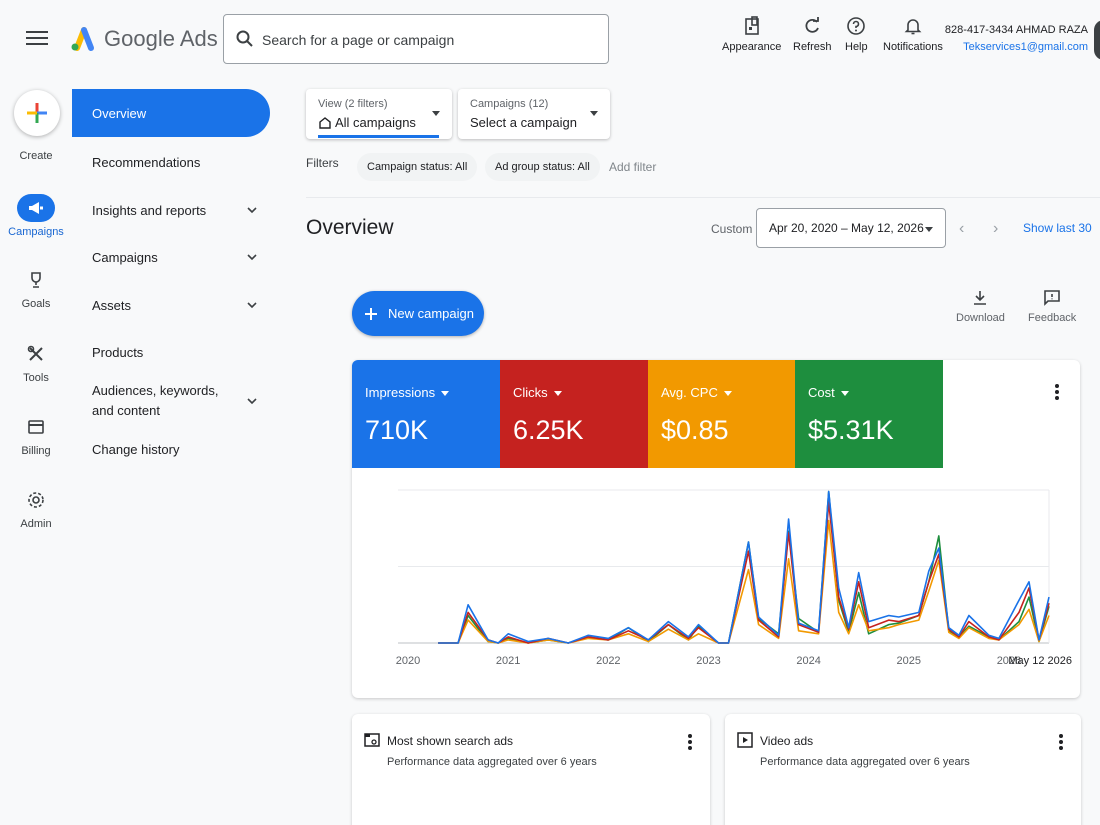  I want to click on campaign-selector: Campaigns (12) Select a campaign, so click(534, 114).